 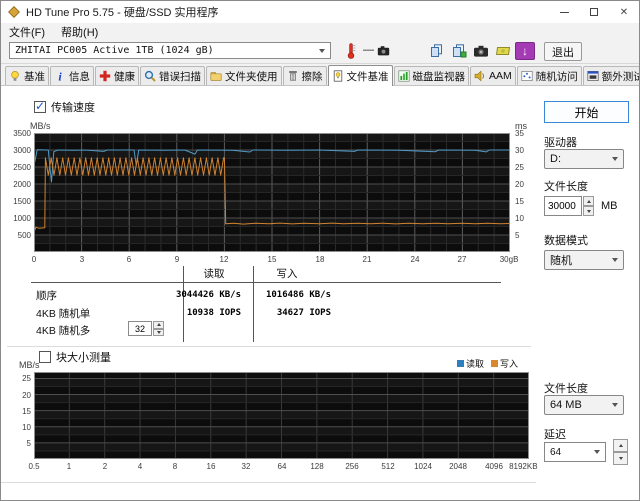 What do you see at coordinates (298, 295) in the screenshot?
I see `result-write-value: 1016486 KB/s` at bounding box center [298, 295].